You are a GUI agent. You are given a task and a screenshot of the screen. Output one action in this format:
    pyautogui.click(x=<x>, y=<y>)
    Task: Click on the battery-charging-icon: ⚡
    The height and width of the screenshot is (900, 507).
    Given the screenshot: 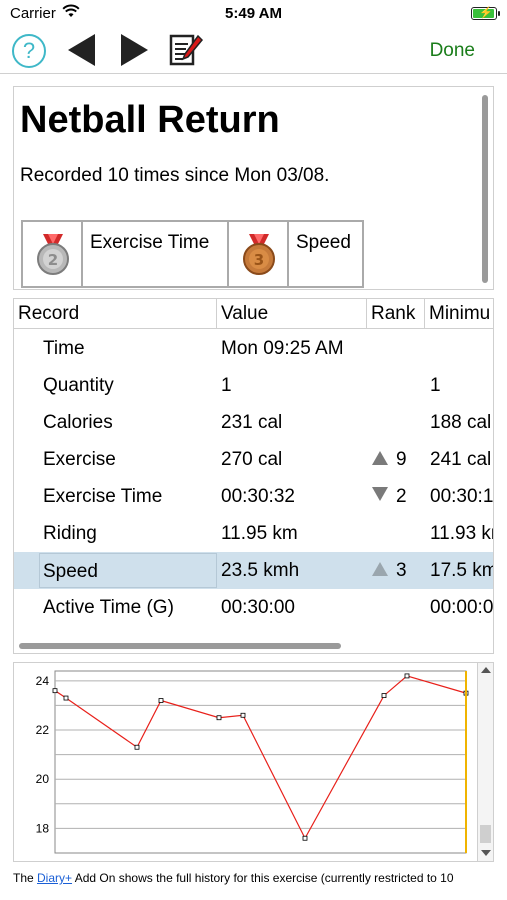 What is the action you would take?
    pyautogui.click(x=485, y=13)
    